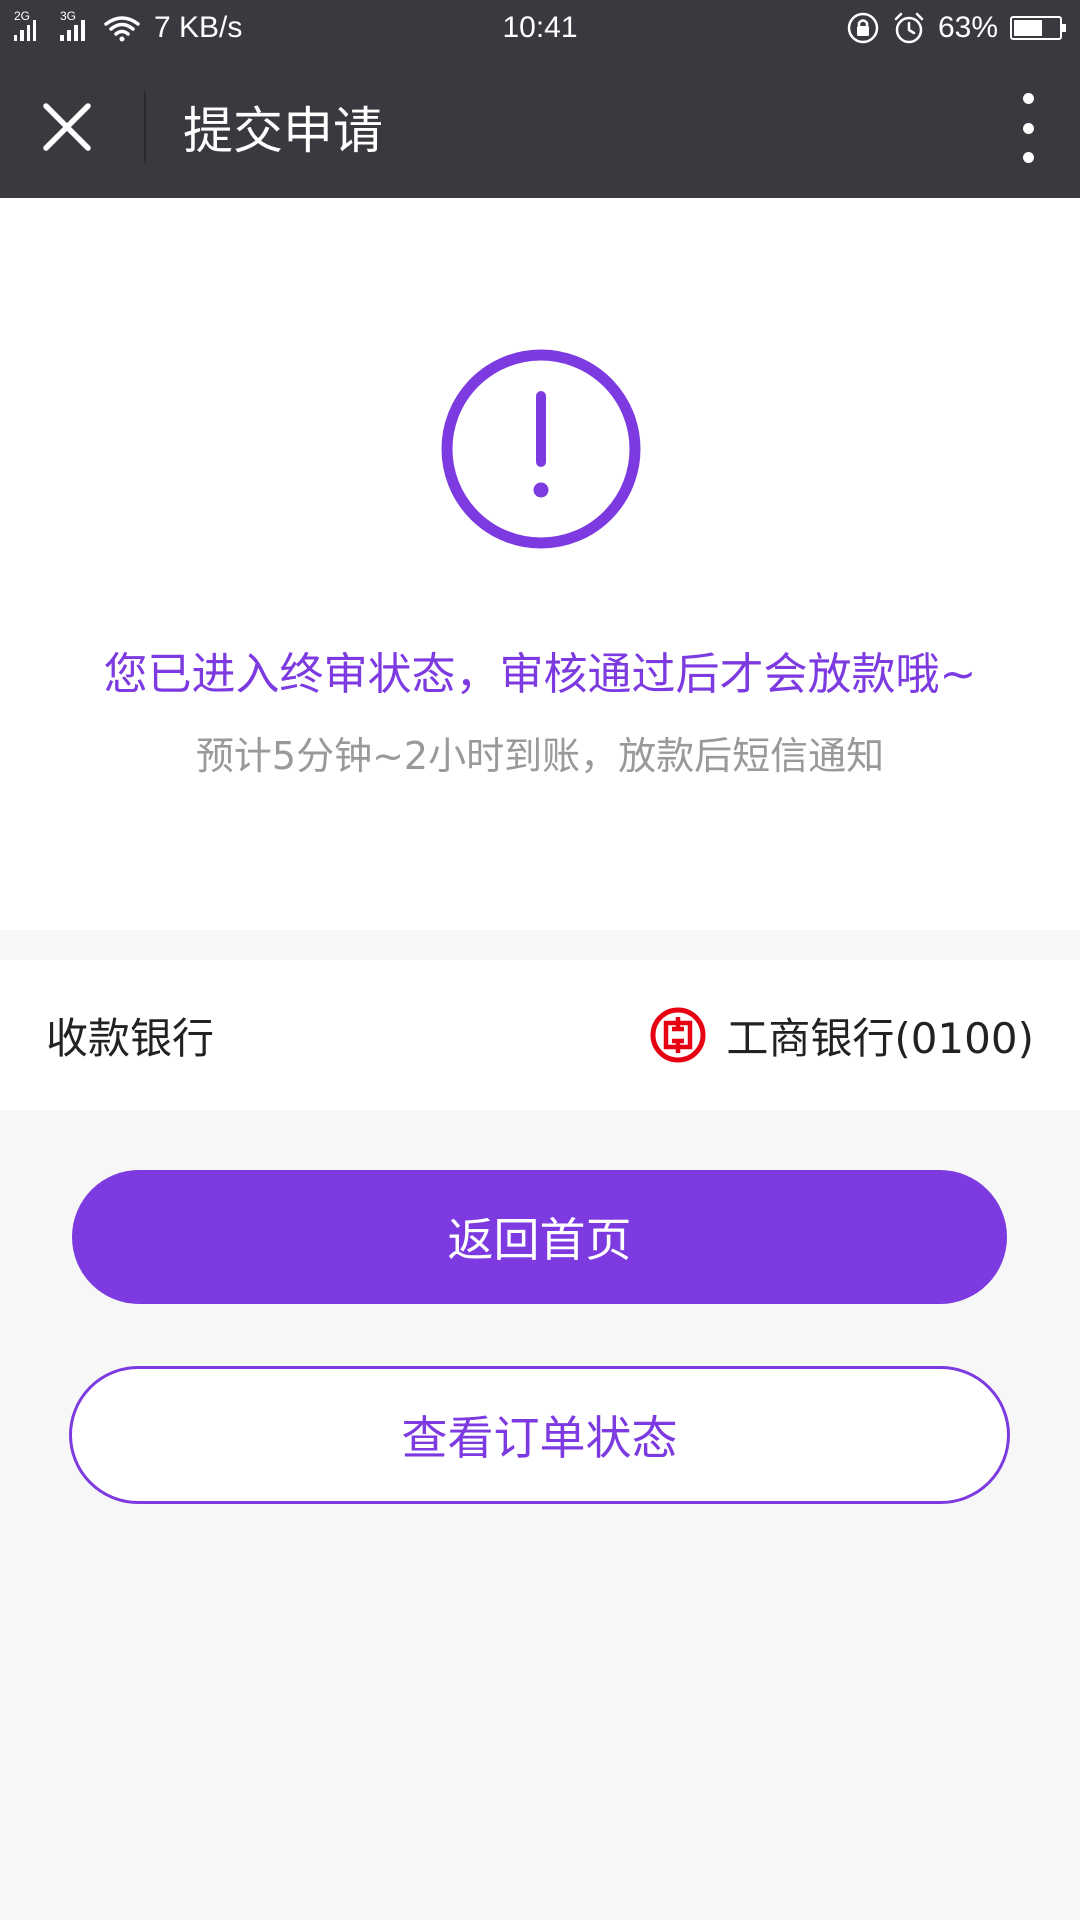  I want to click on status-bar-right: 63%, so click(956, 27).